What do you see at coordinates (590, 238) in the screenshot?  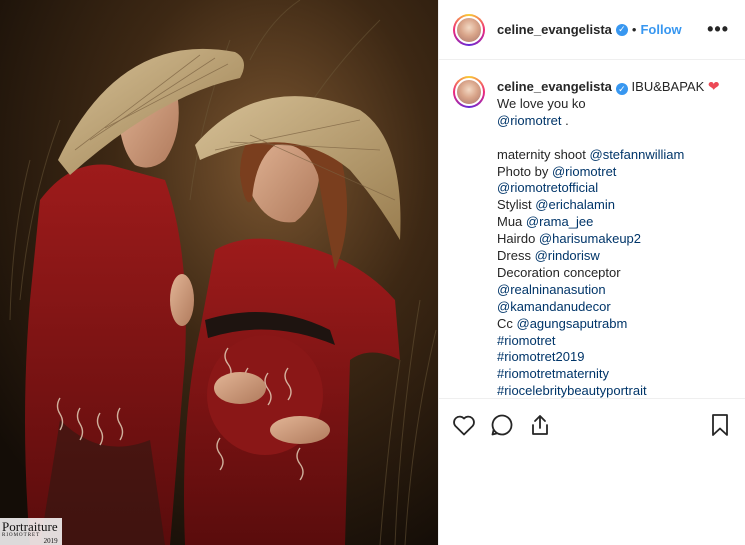 I see `mention-link: @harisumakeup2` at bounding box center [590, 238].